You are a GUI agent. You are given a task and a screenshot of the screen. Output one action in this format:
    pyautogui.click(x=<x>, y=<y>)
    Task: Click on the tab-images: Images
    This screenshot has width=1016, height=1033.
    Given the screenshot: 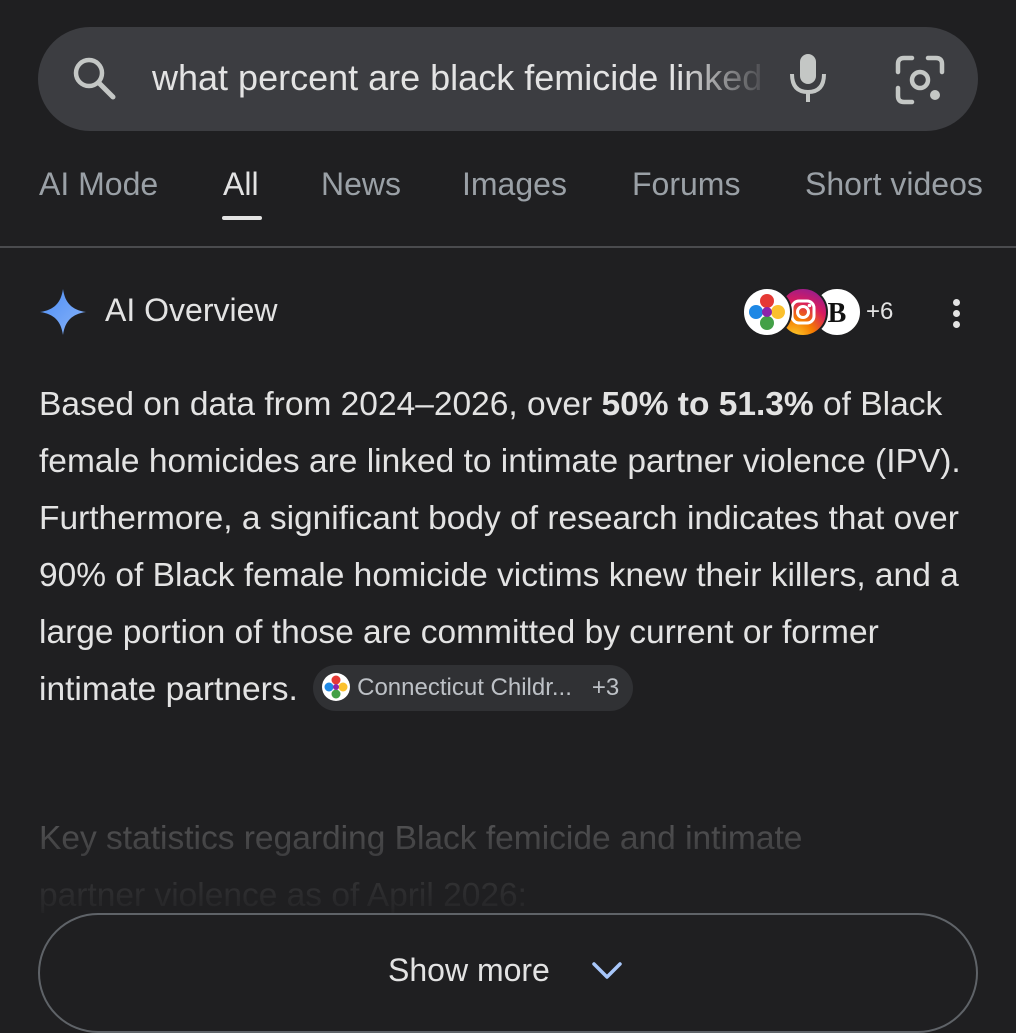 What is the action you would take?
    pyautogui.click(x=514, y=184)
    